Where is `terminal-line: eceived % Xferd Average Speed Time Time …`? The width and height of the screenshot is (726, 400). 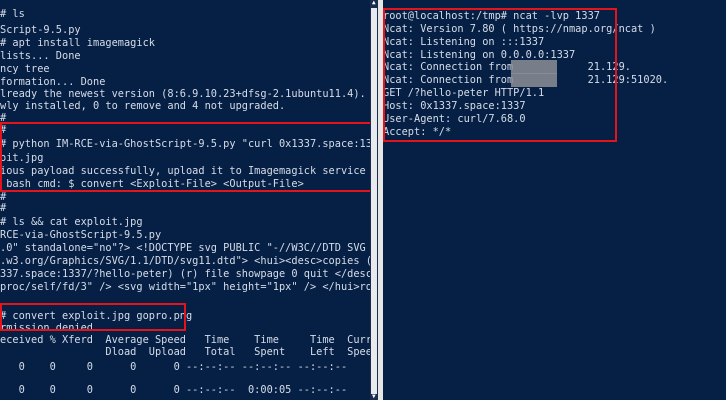 terminal-line: eceived % Xferd Average Speed Time Time … is located at coordinates (189, 340).